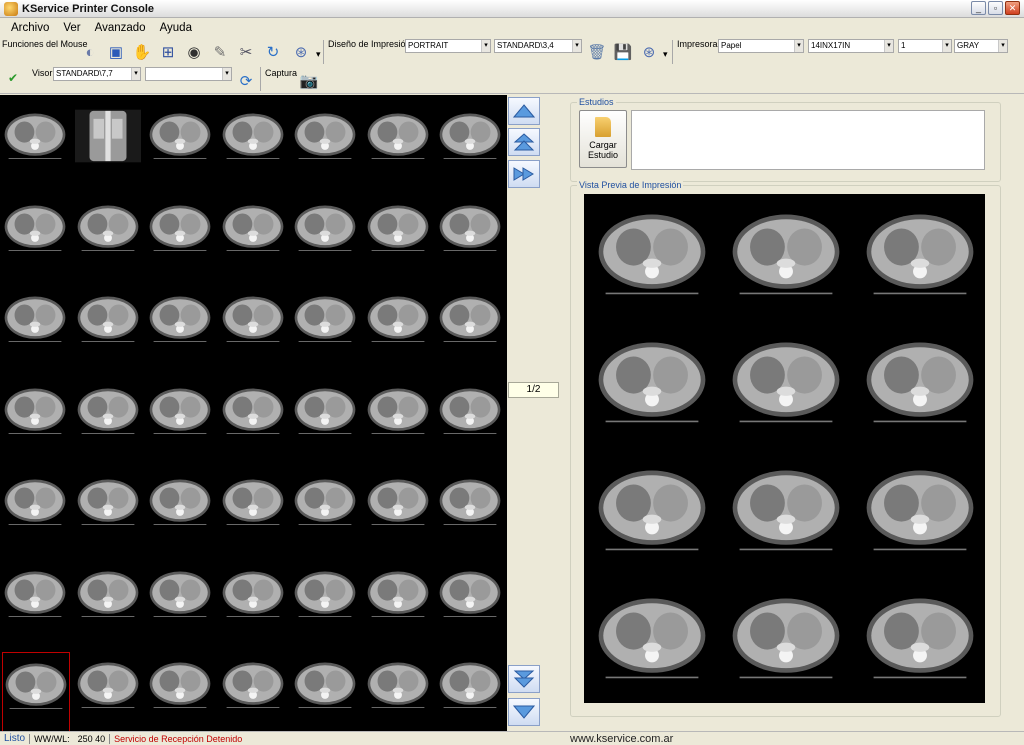 The image size is (1024, 745). I want to click on refresh-icon: ⟳, so click(246, 81).